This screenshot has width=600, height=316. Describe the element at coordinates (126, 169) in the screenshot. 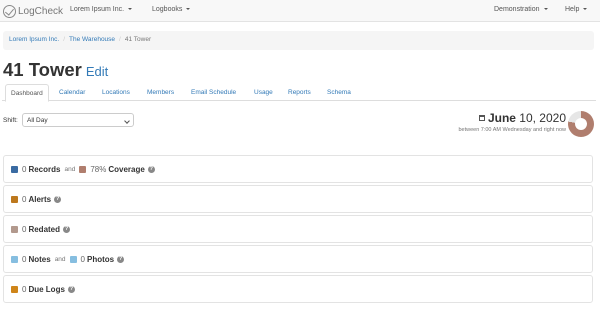

I see `coverage-label: Coverage` at that location.